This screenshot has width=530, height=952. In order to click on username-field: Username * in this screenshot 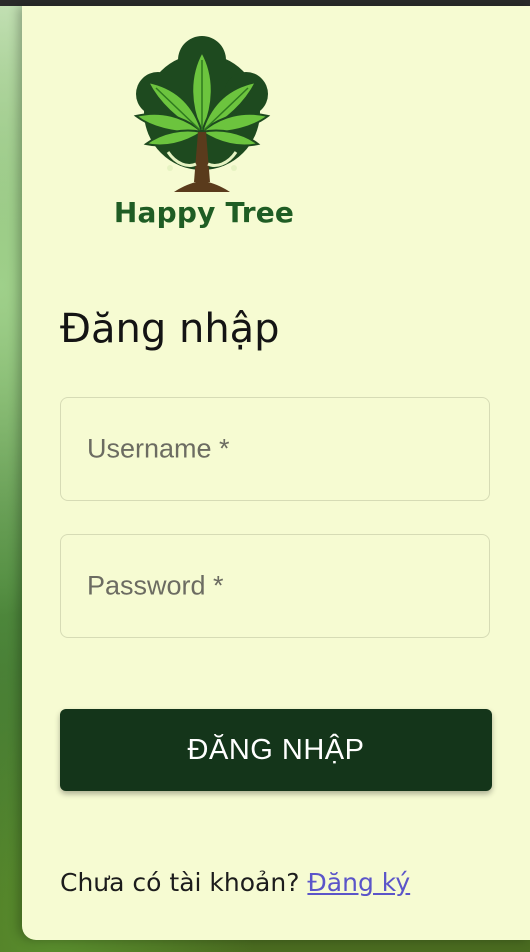, I will do `click(275, 449)`.